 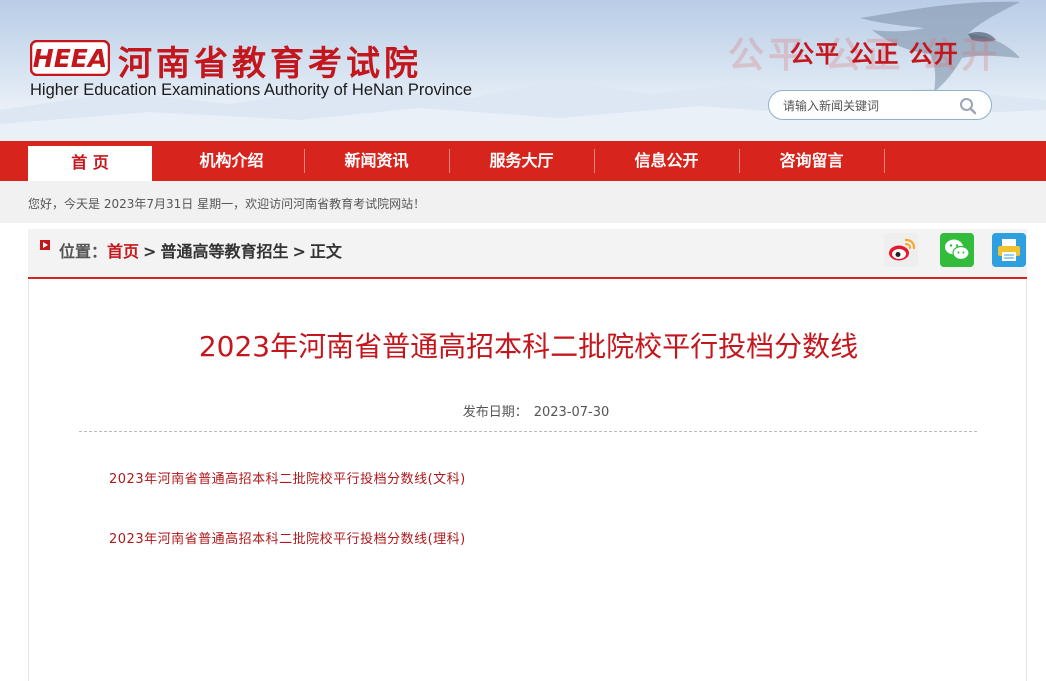 I want to click on slogan: 公平 公正 公开, so click(x=874, y=53).